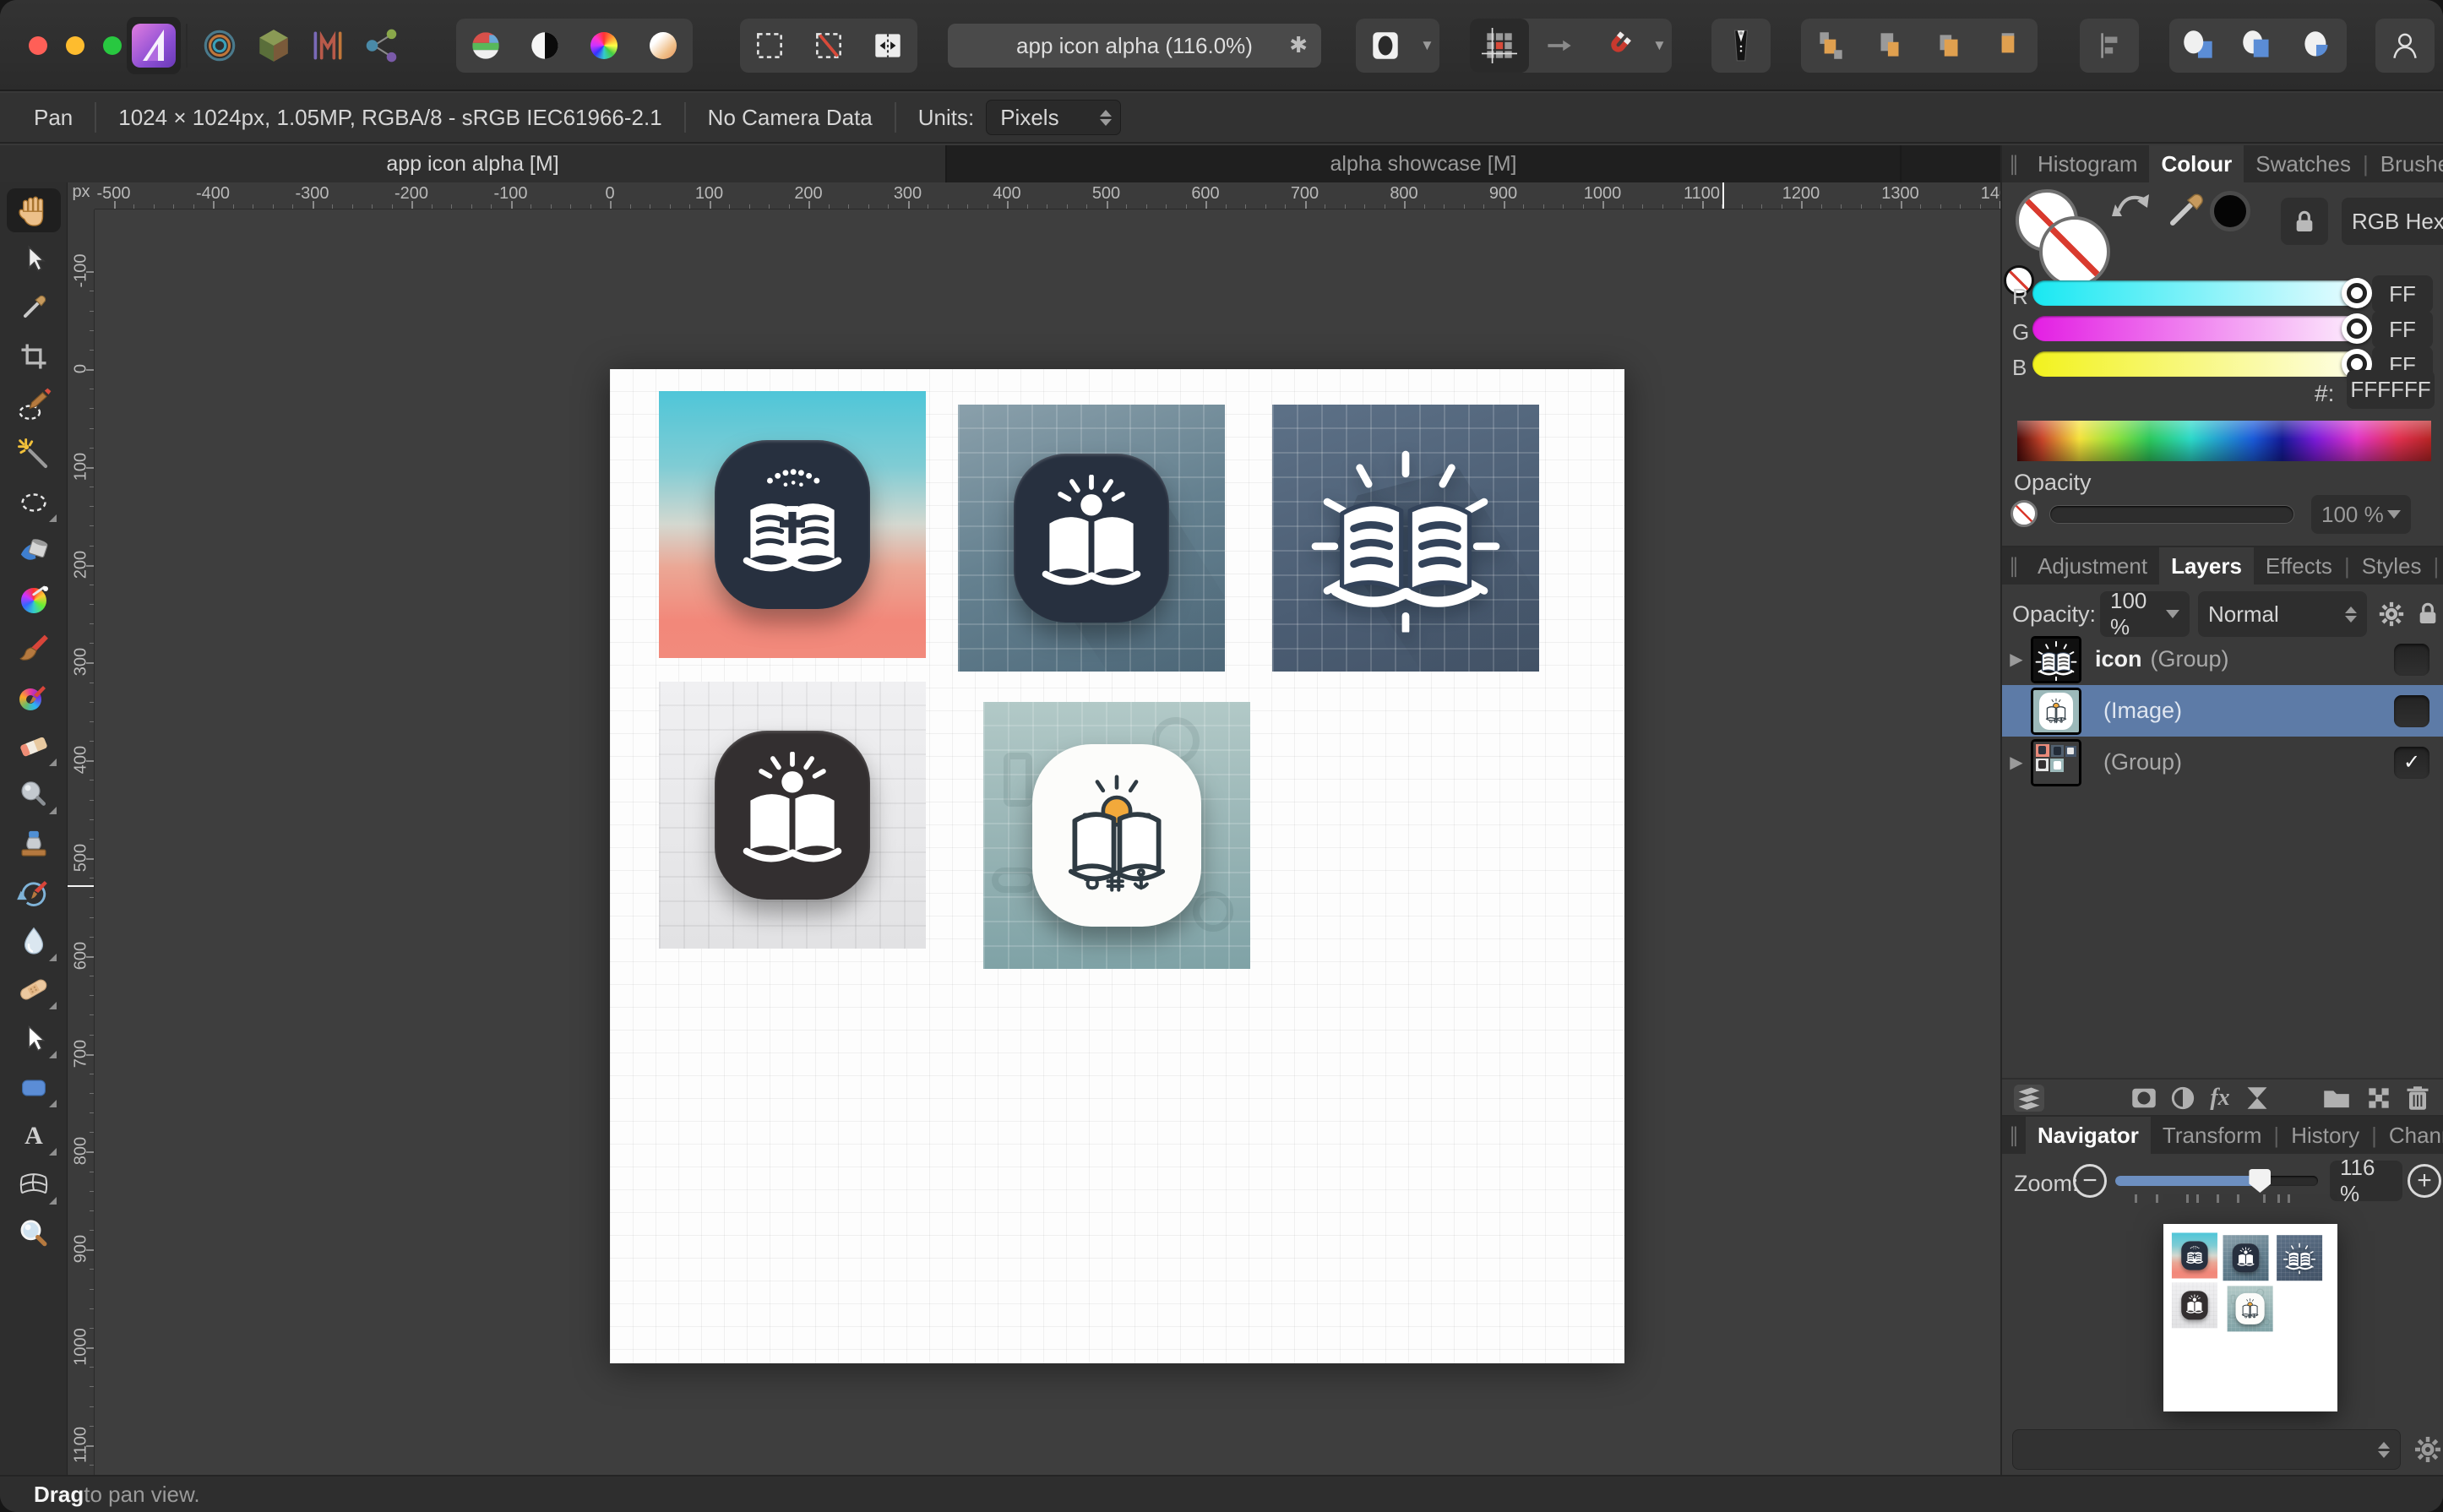  Describe the element at coordinates (2196, 163) in the screenshot. I see `colour-tab-colour: Colour` at that location.